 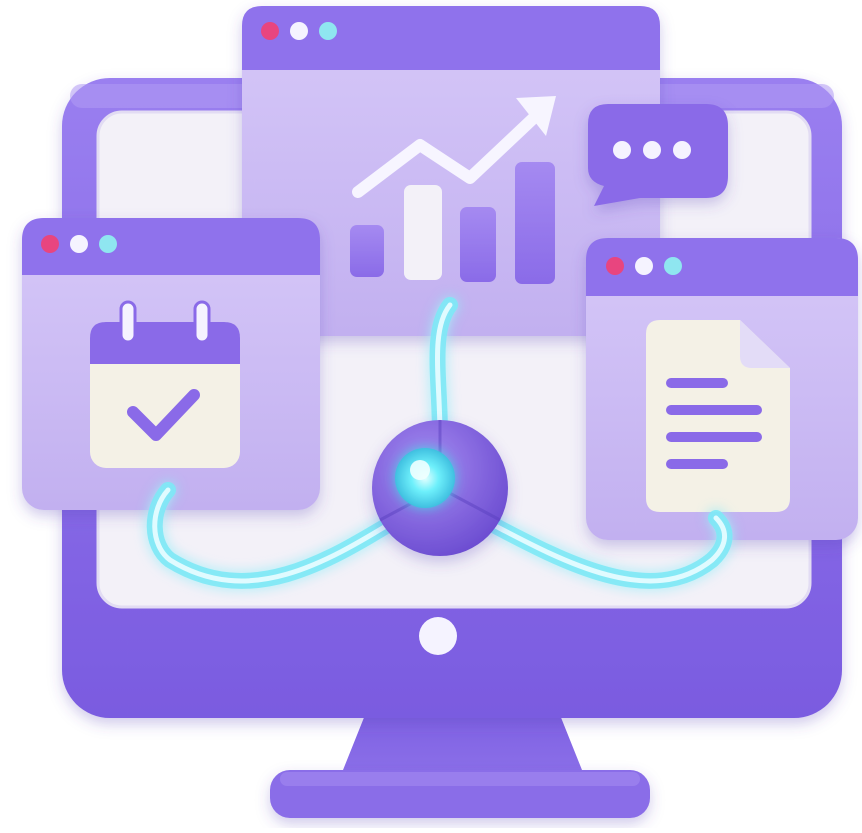 I want to click on connection-hub-icon, so click(x=440, y=488).